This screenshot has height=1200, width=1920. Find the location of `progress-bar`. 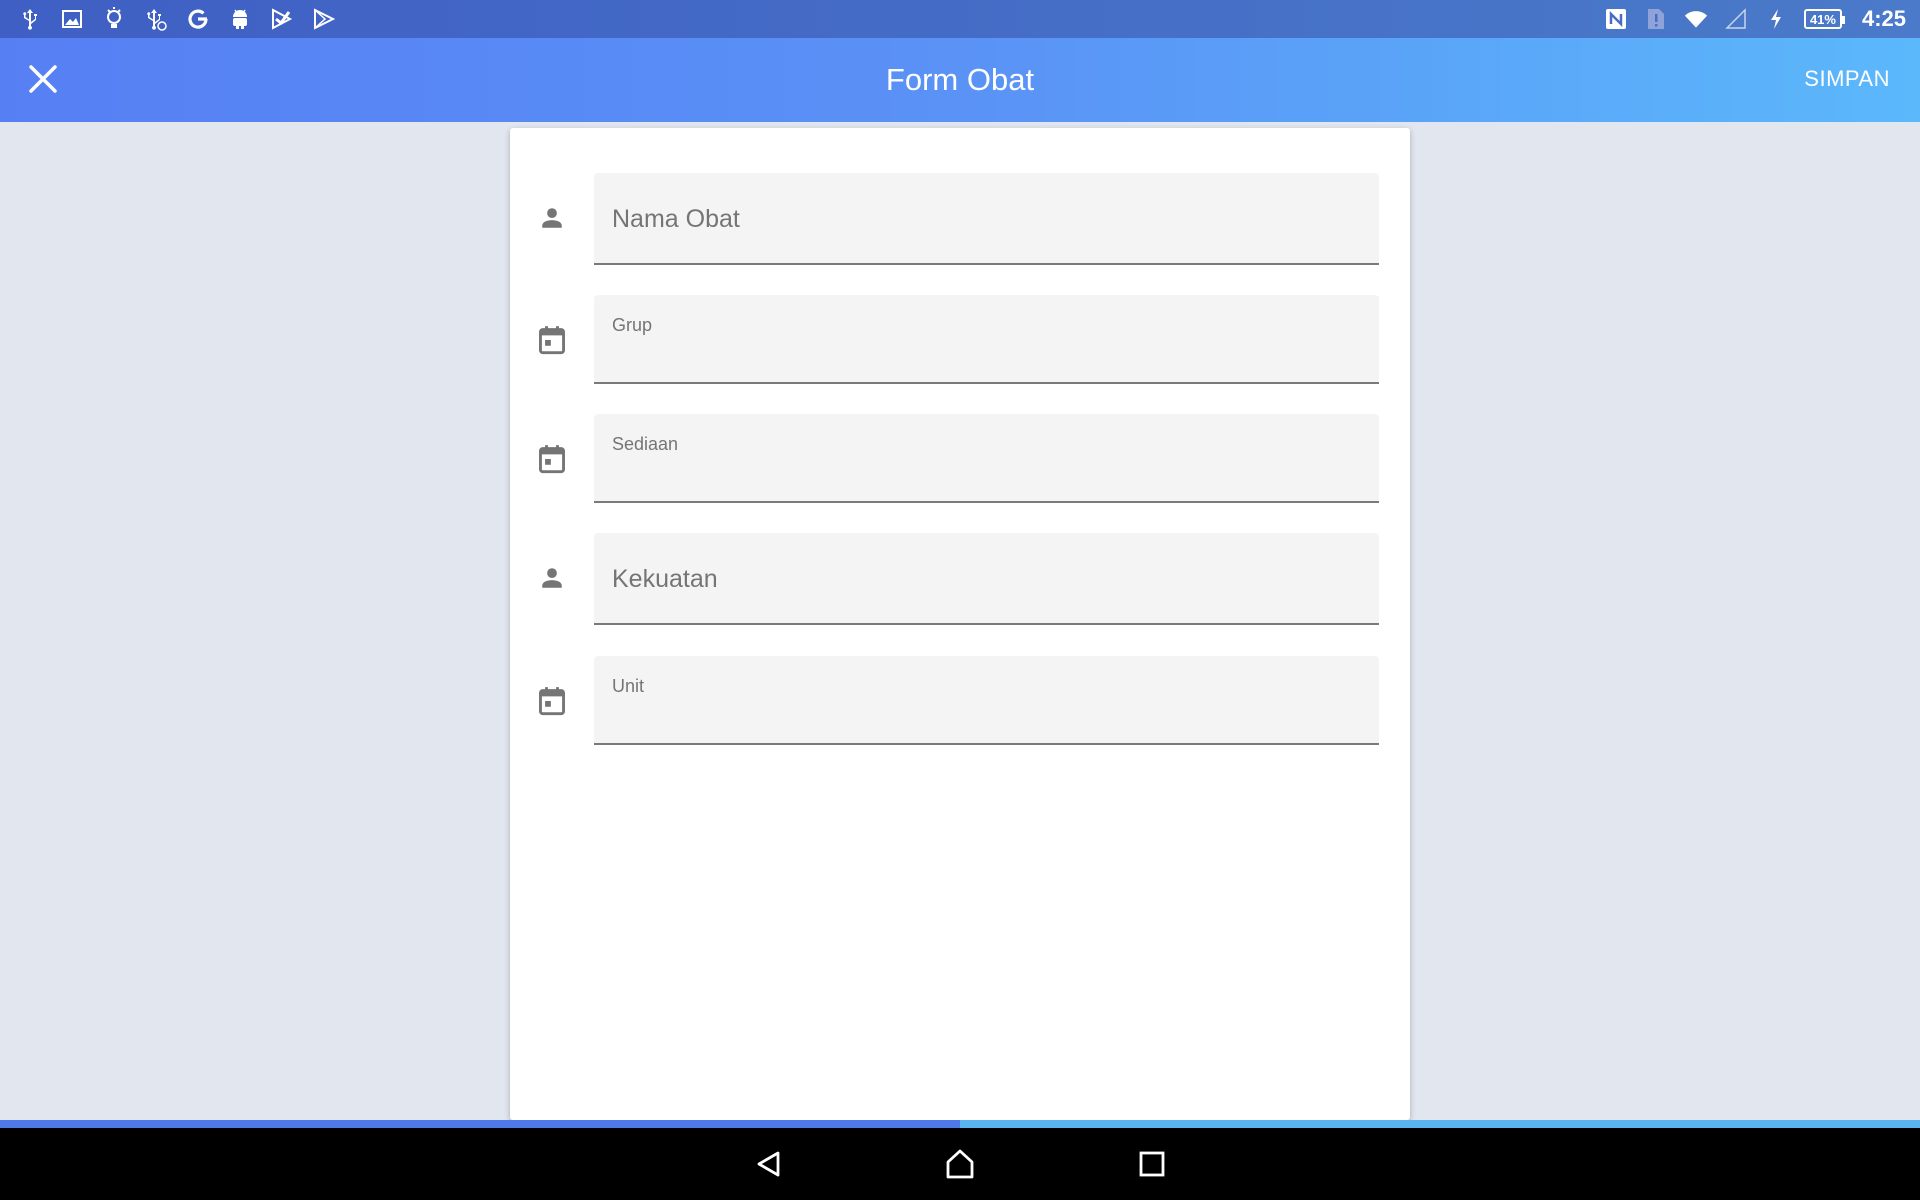

progress-bar is located at coordinates (960, 1124).